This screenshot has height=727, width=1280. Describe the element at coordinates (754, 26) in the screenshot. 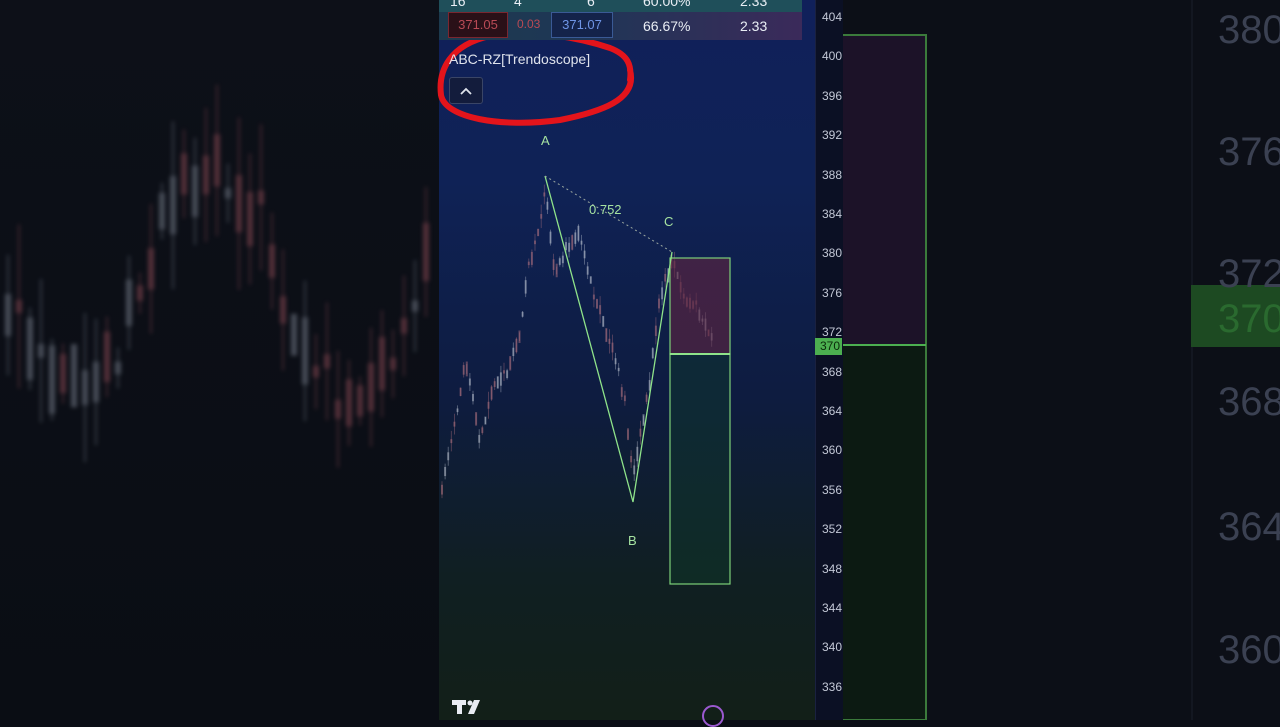

I see `risk-reward-cell: 2.33` at that location.